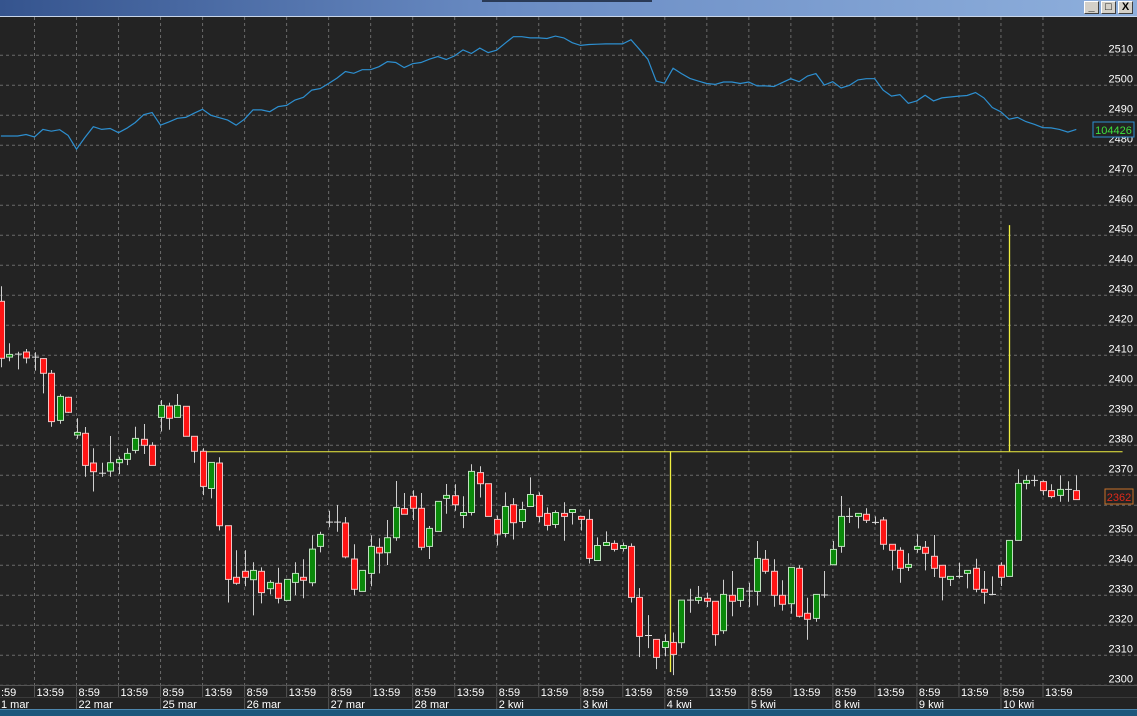  Describe the element at coordinates (1108, 7) in the screenshot. I see `maximize-button: □` at that location.